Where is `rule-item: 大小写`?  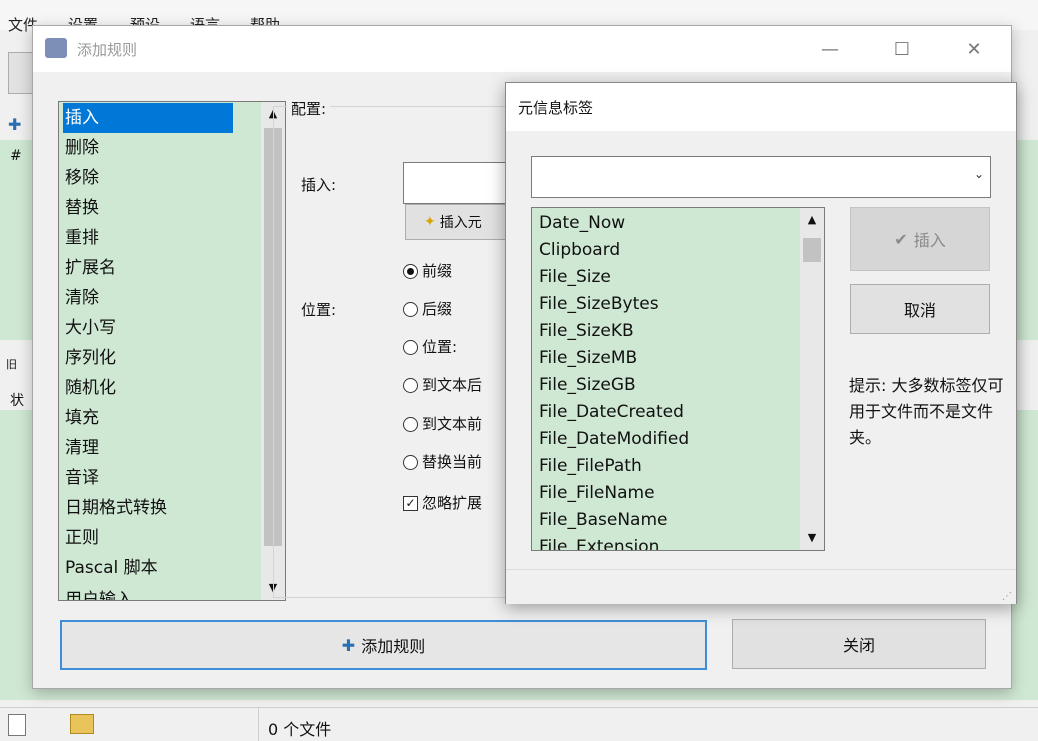
rule-item: 大小写 is located at coordinates (148, 328).